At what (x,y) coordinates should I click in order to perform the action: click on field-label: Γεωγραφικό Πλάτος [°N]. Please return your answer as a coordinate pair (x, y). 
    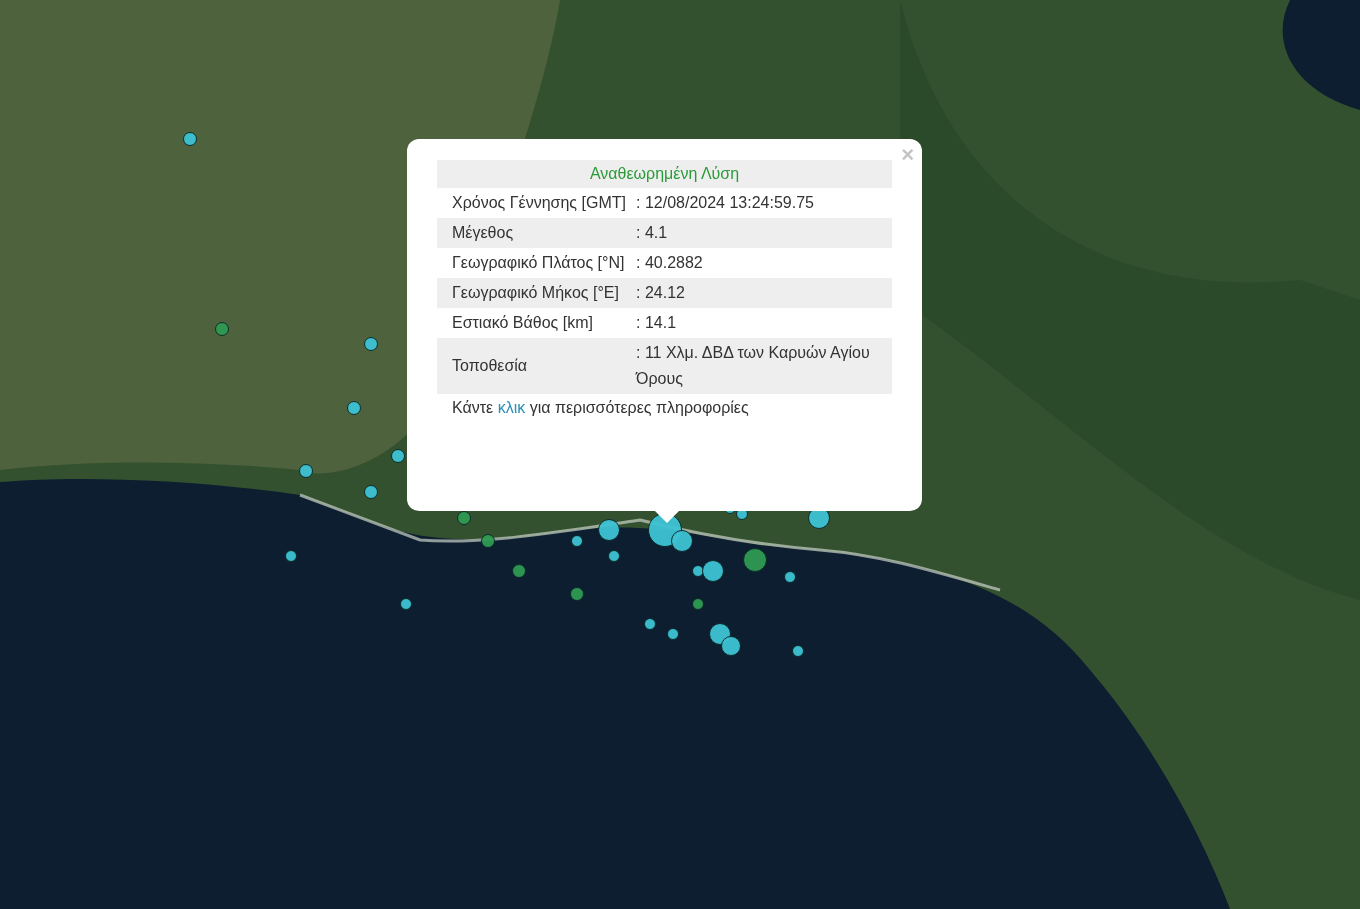
    Looking at the image, I should click on (539, 263).